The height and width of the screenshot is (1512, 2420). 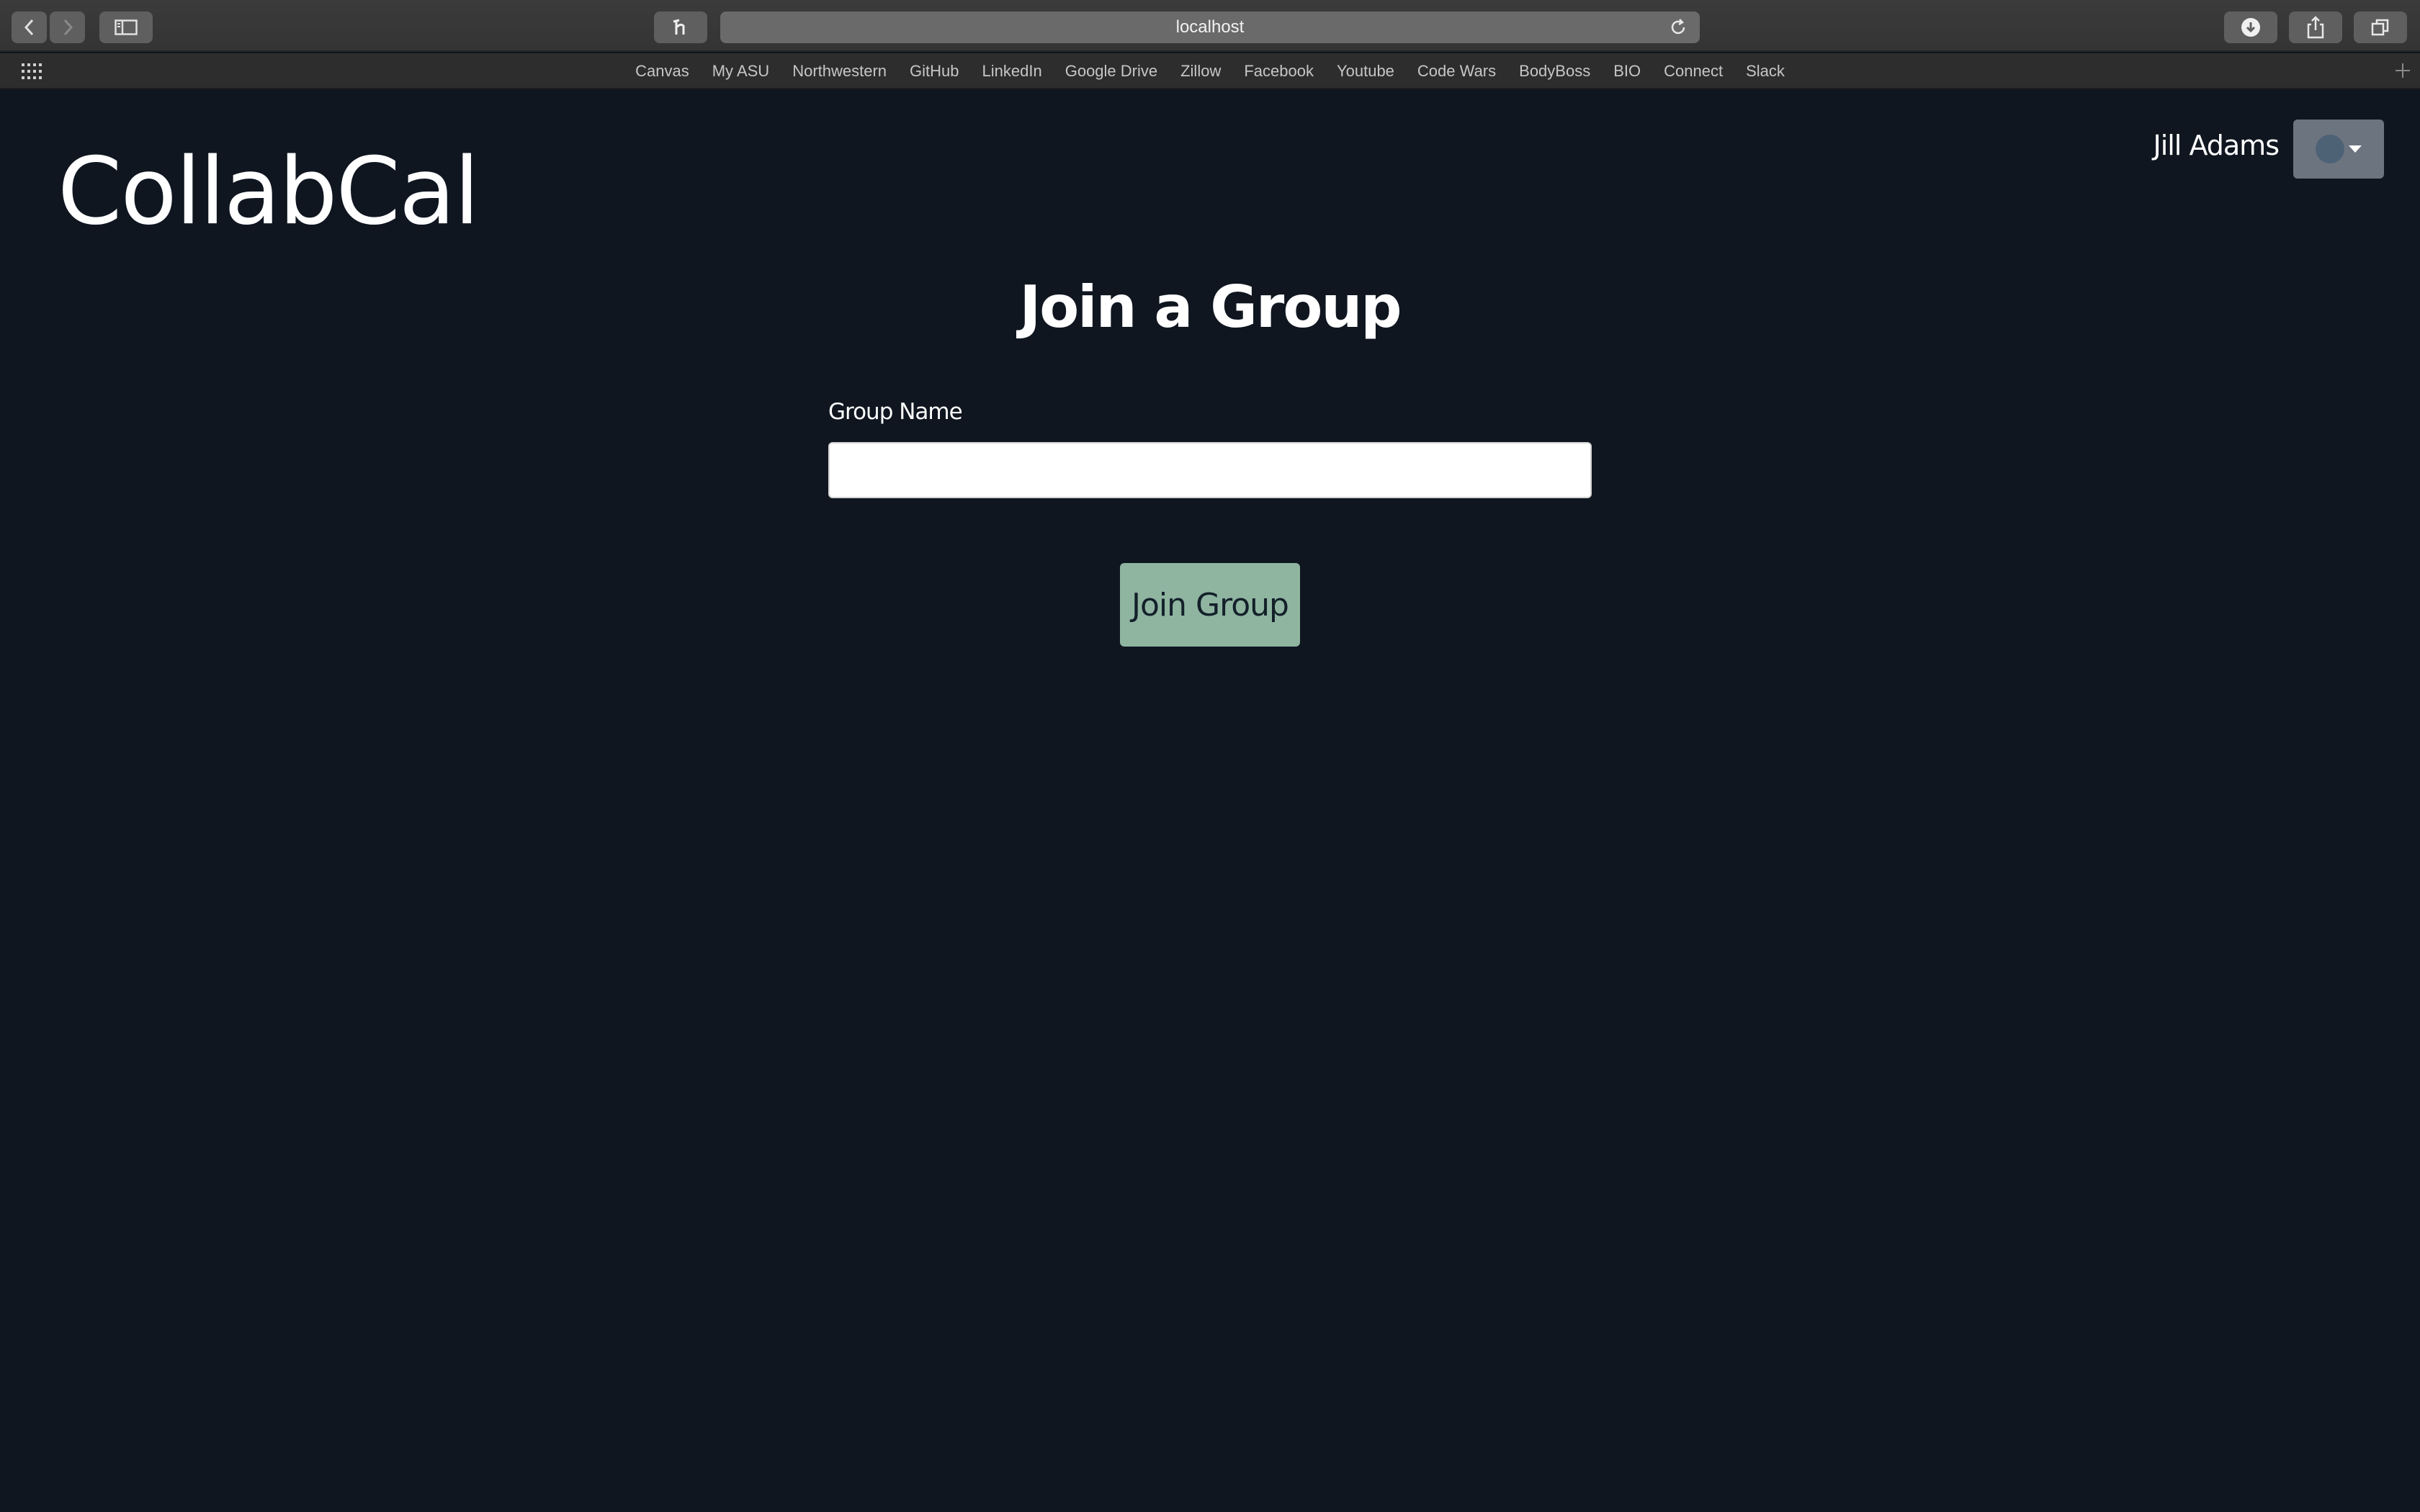 I want to click on bookmark-northwestern: Northwestern, so click(x=839, y=71).